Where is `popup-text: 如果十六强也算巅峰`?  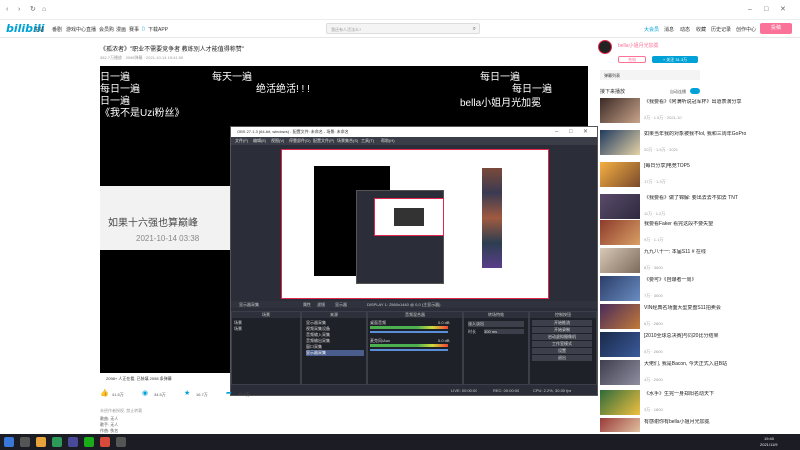 popup-text: 如果十六强也算巅峰 is located at coordinates (153, 223).